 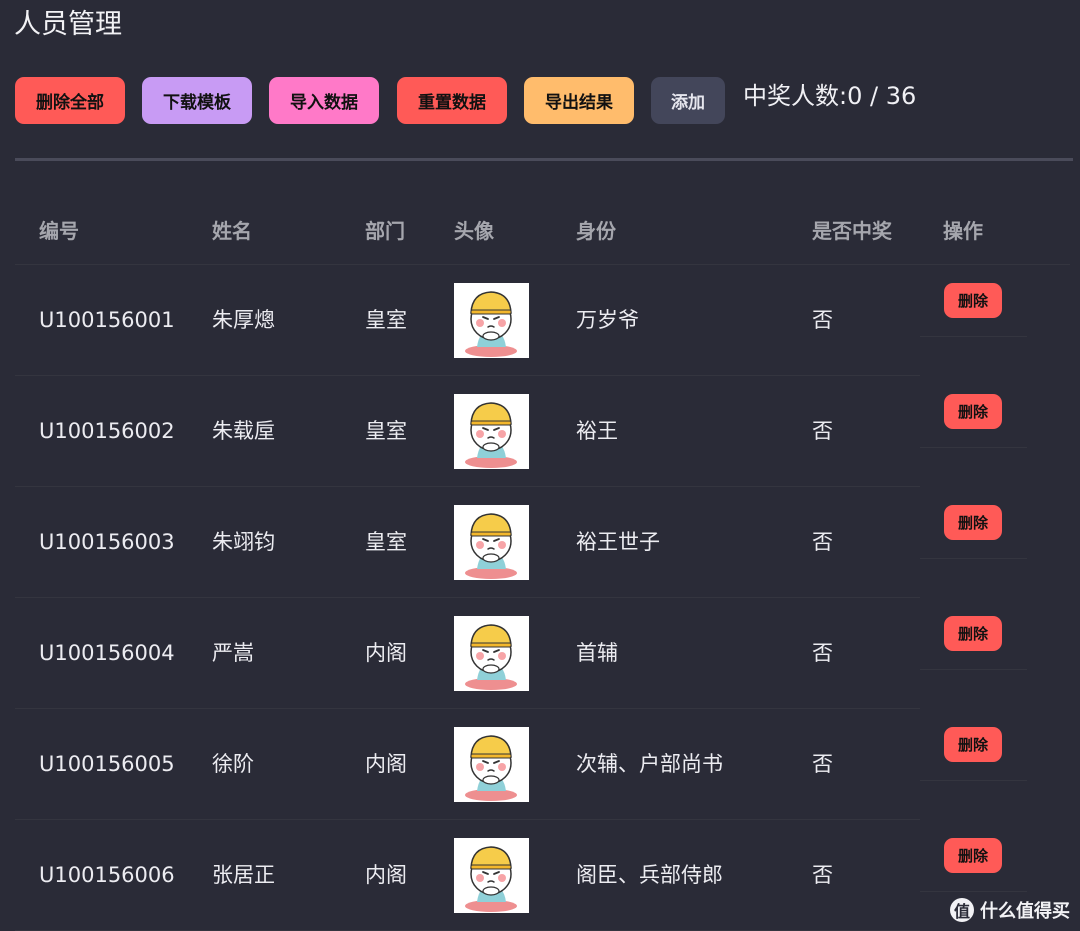 I want to click on export-results-button: 导出结果, so click(x=579, y=100).